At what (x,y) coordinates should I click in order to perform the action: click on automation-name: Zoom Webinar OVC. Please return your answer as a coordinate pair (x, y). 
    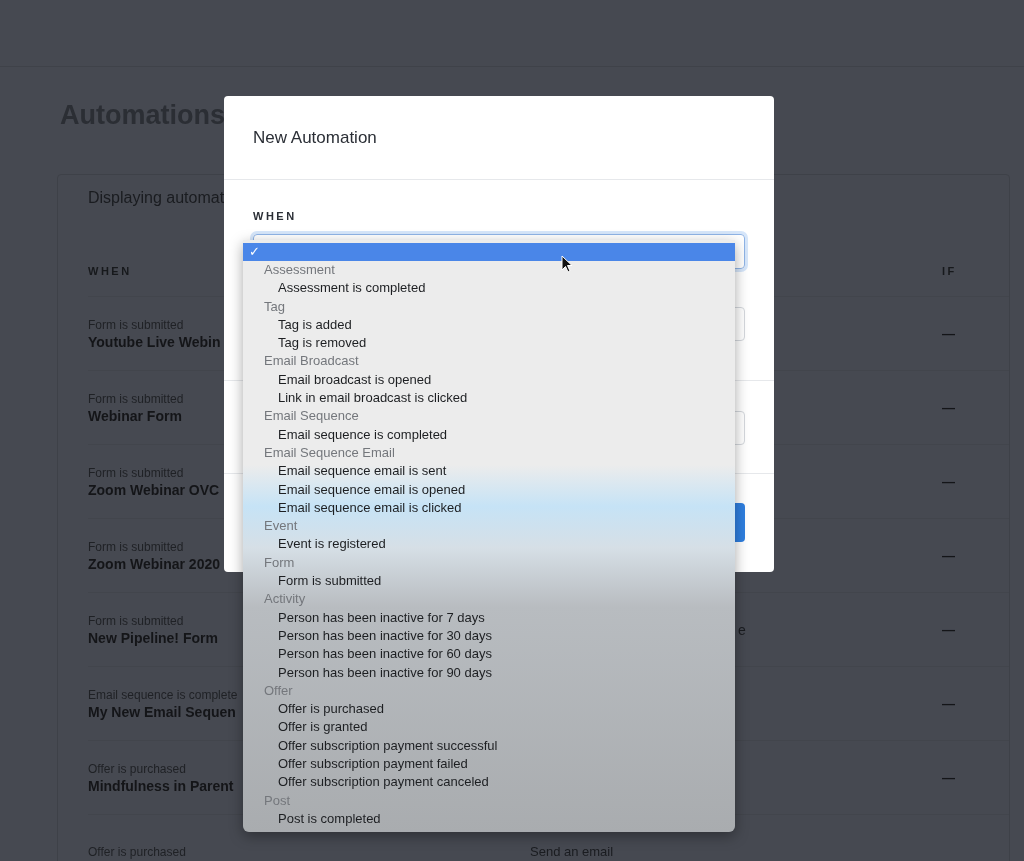
    Looking at the image, I should click on (154, 489).